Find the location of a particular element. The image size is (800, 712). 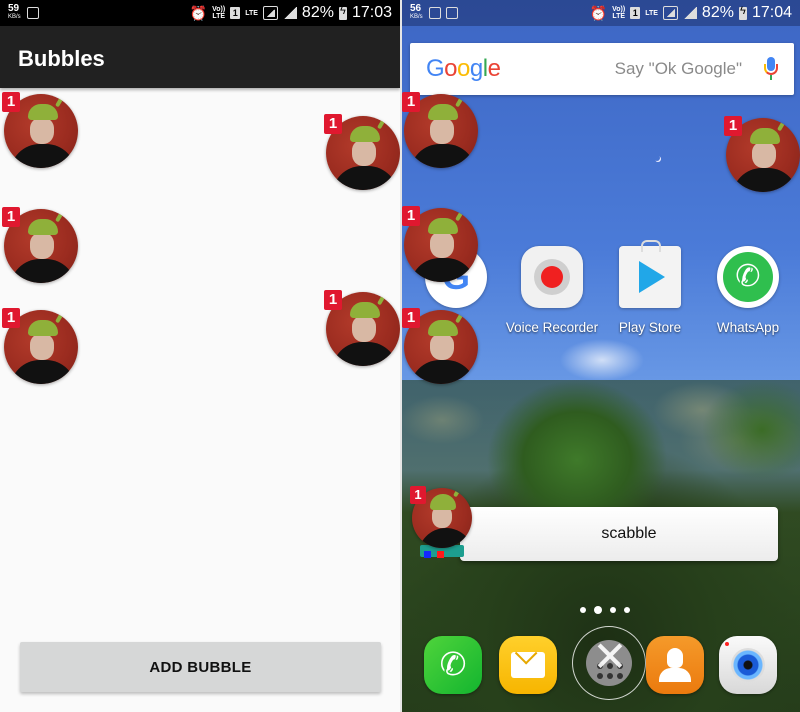

contacts-icon is located at coordinates (675, 665).